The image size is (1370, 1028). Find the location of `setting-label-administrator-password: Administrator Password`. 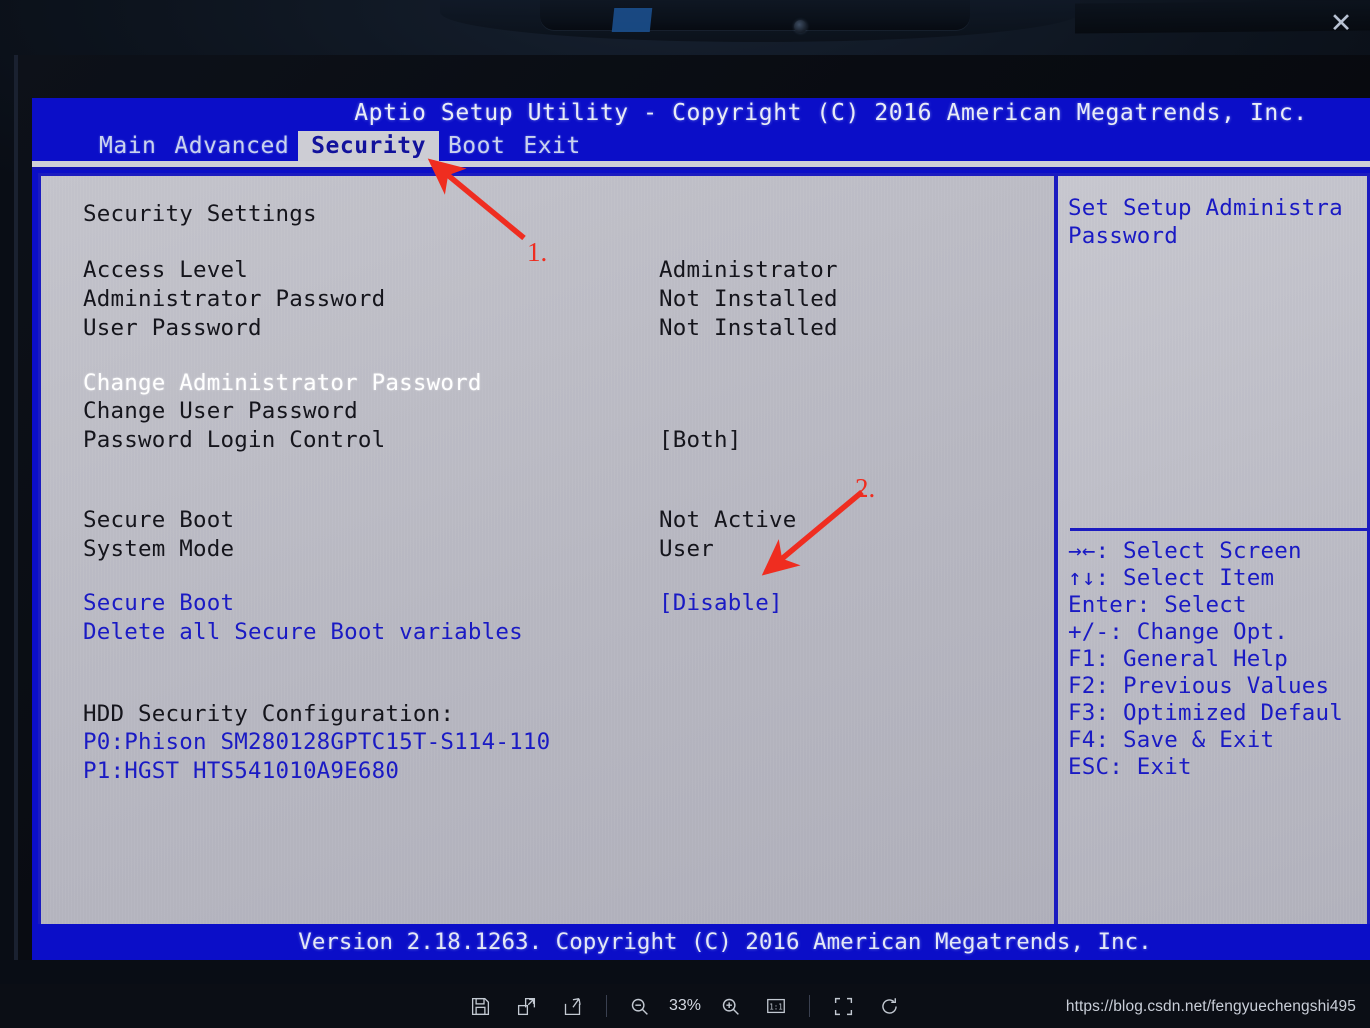

setting-label-administrator-password: Administrator Password is located at coordinates (234, 299).